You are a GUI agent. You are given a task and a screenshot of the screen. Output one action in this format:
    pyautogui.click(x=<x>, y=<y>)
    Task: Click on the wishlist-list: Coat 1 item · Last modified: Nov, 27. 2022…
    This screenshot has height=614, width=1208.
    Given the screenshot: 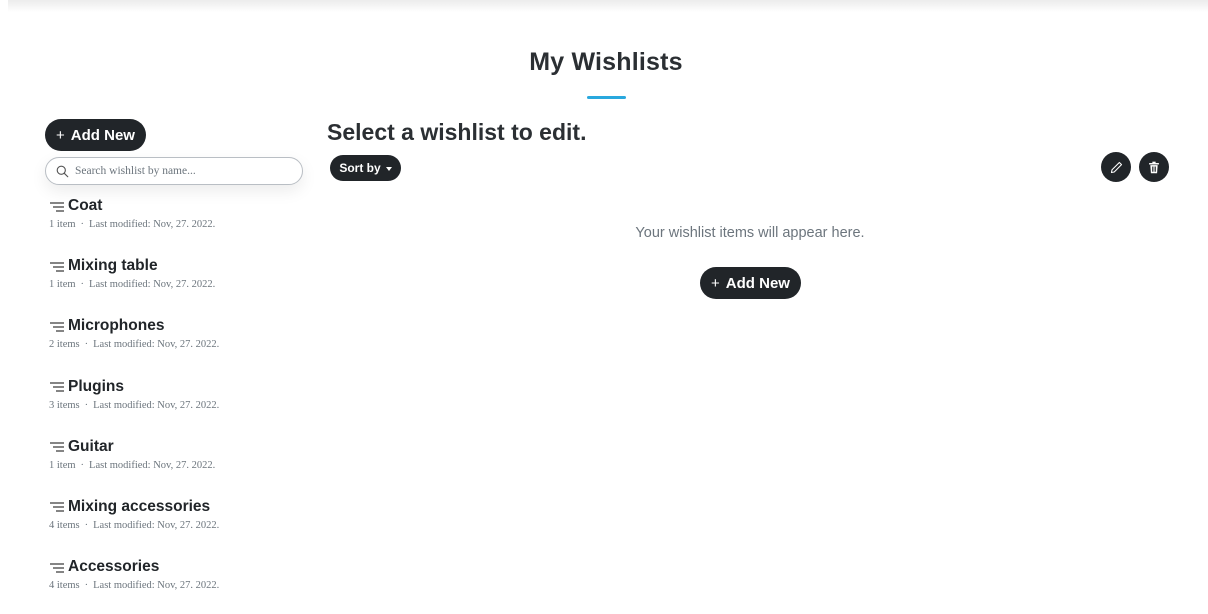 What is the action you would take?
    pyautogui.click(x=179, y=403)
    